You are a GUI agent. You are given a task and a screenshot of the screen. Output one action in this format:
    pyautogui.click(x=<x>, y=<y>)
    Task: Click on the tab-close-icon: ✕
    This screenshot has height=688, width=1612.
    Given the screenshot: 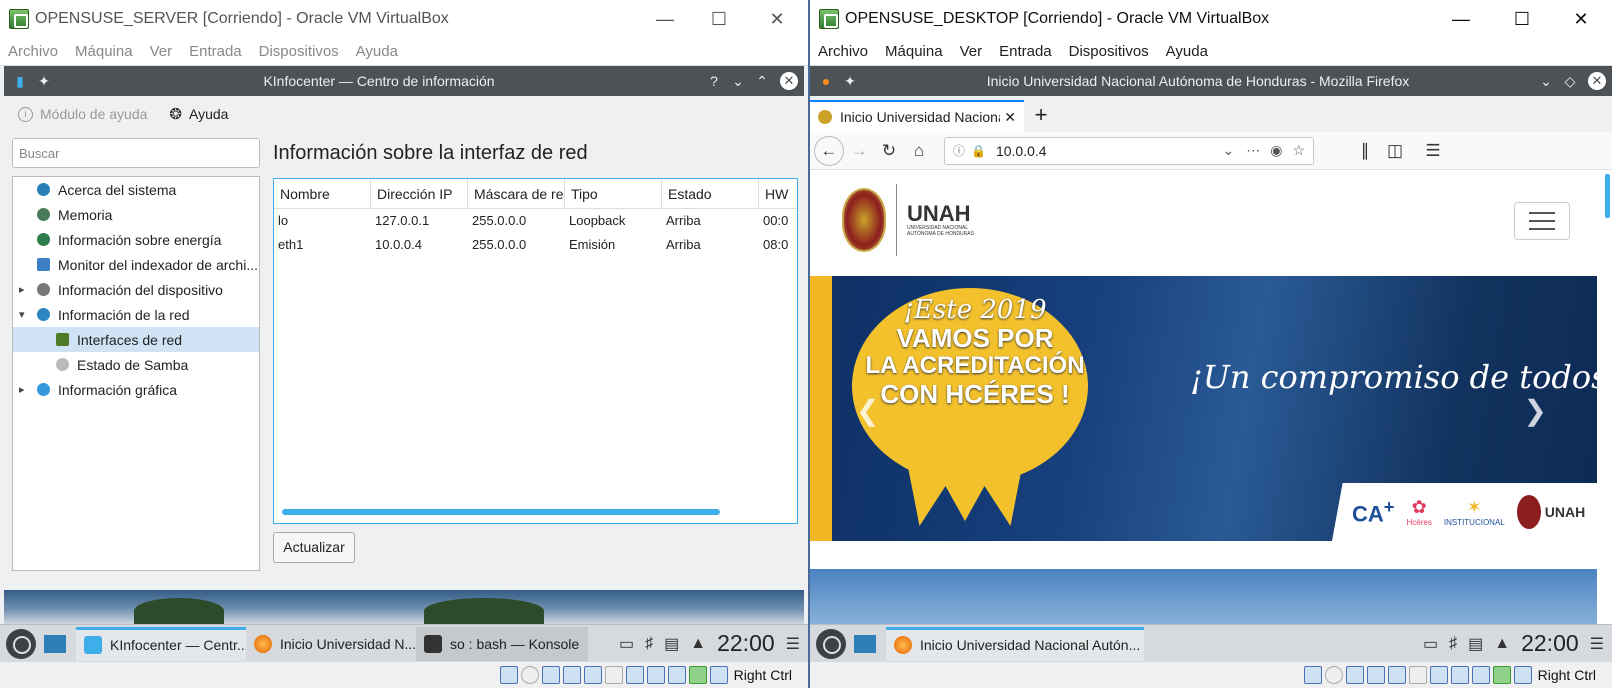 What is the action you would take?
    pyautogui.click(x=1010, y=117)
    